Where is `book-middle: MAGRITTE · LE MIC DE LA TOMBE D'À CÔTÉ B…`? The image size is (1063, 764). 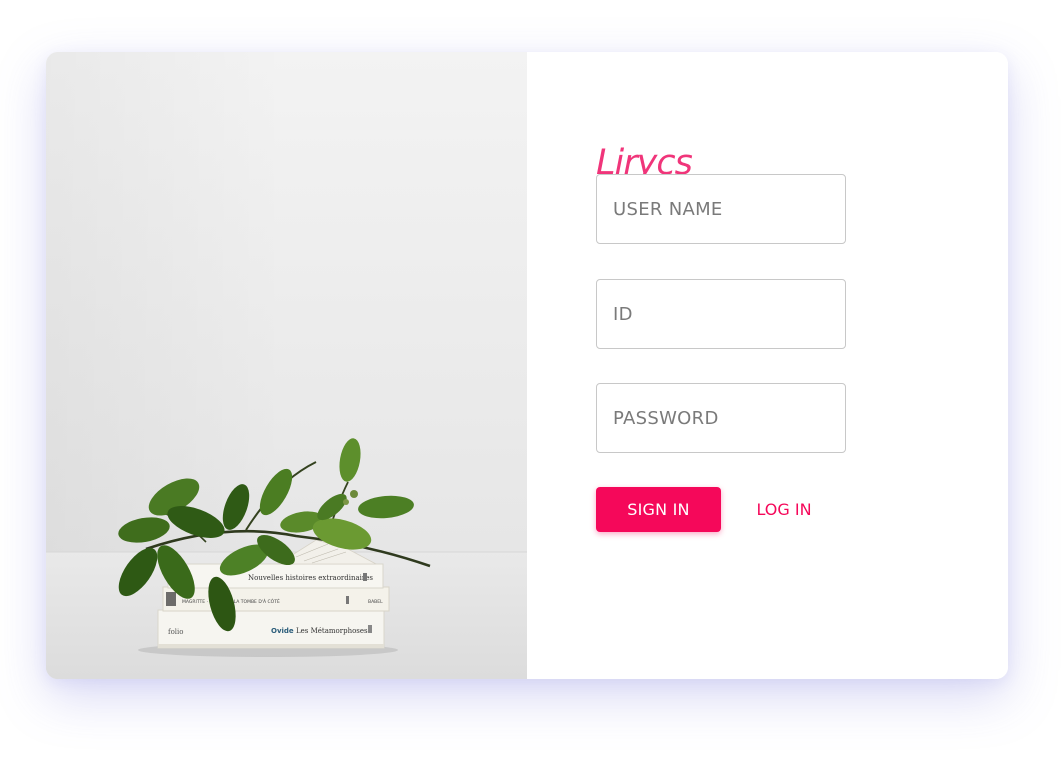 book-middle: MAGRITTE · LE MIC DE LA TOMBE D'À CÔTÉ B… is located at coordinates (276, 599).